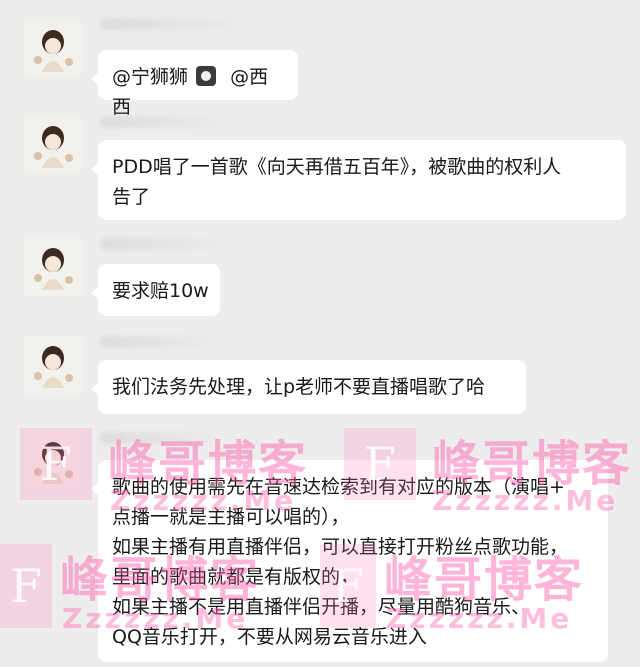  What do you see at coordinates (160, 291) in the screenshot?
I see `message-text: 要求赔10w` at bounding box center [160, 291].